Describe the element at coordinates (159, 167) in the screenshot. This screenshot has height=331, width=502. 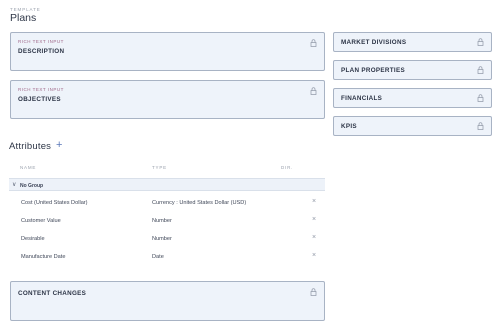
I see `column-header-type: TYPE` at that location.